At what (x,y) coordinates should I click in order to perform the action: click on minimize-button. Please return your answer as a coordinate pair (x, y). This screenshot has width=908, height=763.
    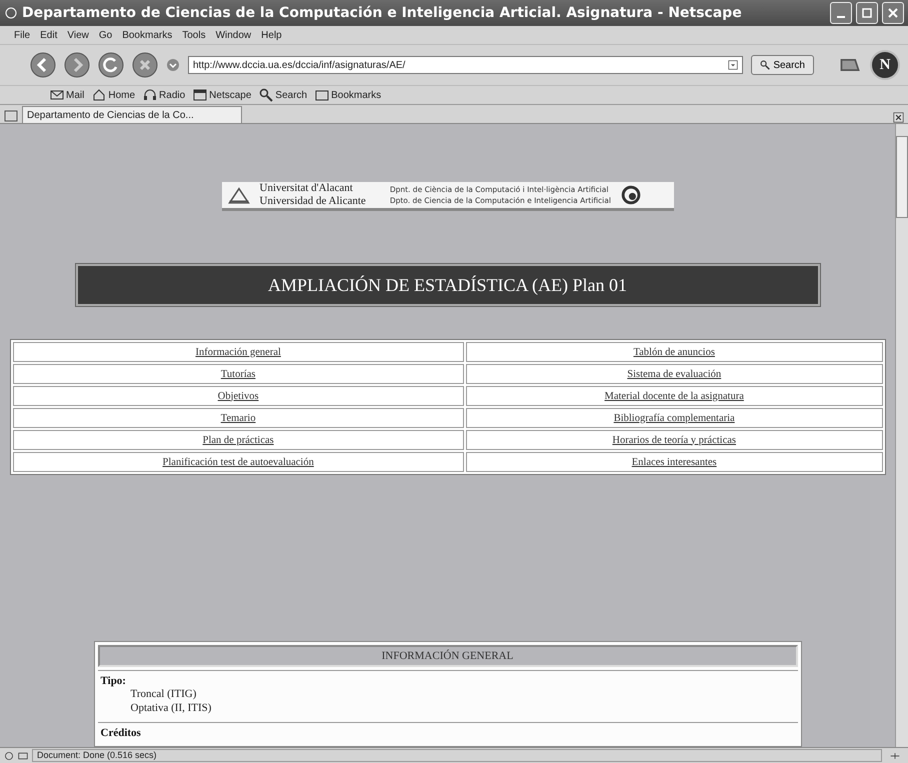
    Looking at the image, I should click on (841, 13).